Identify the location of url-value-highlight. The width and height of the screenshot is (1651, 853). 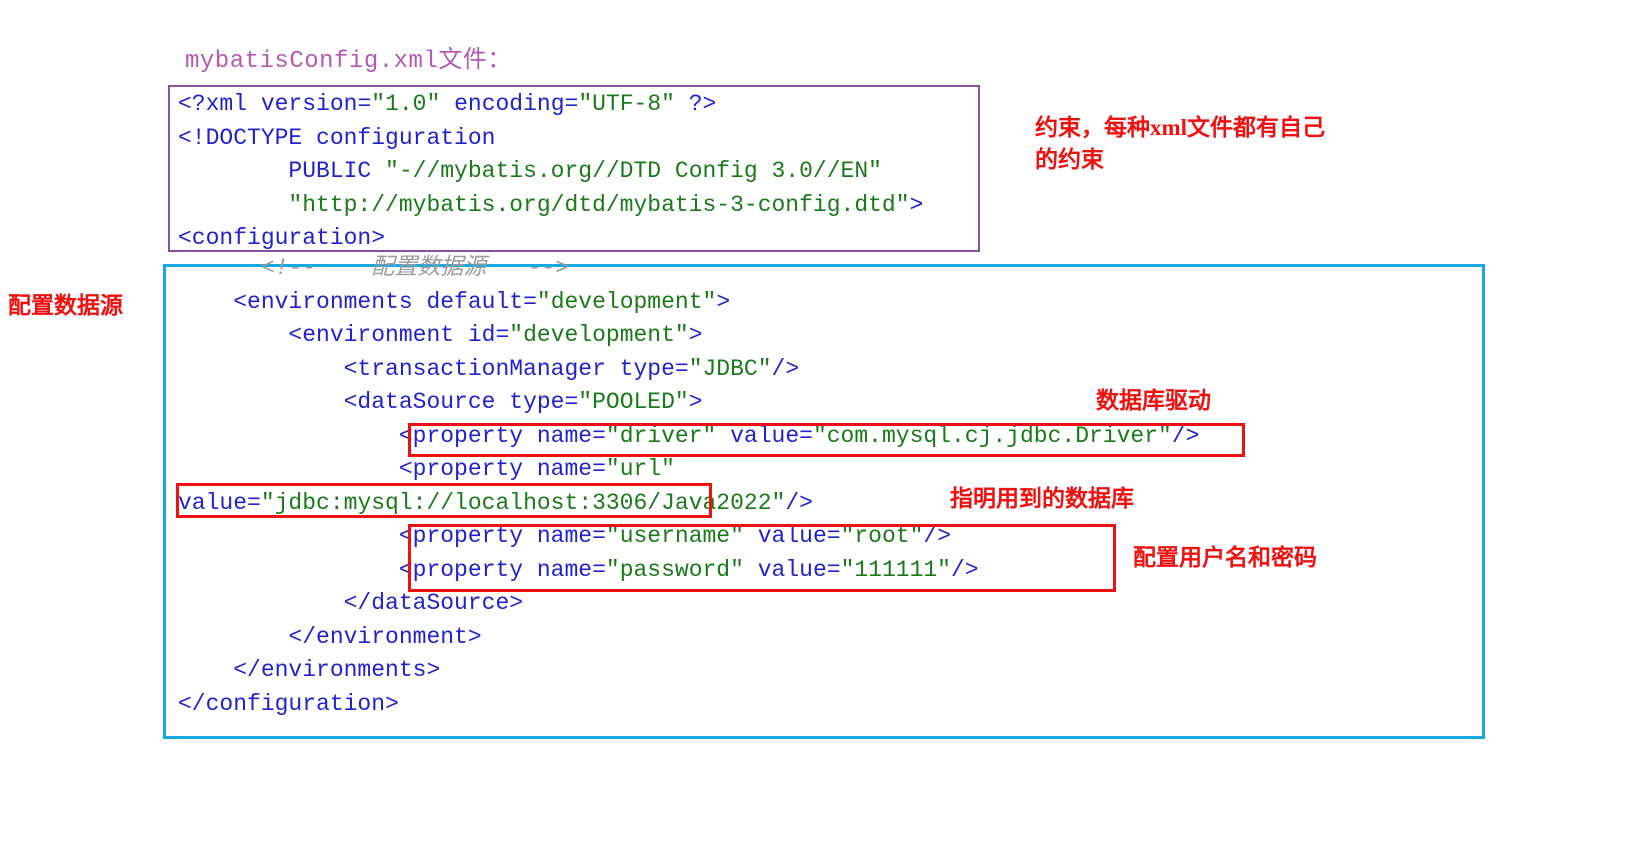
(444, 500).